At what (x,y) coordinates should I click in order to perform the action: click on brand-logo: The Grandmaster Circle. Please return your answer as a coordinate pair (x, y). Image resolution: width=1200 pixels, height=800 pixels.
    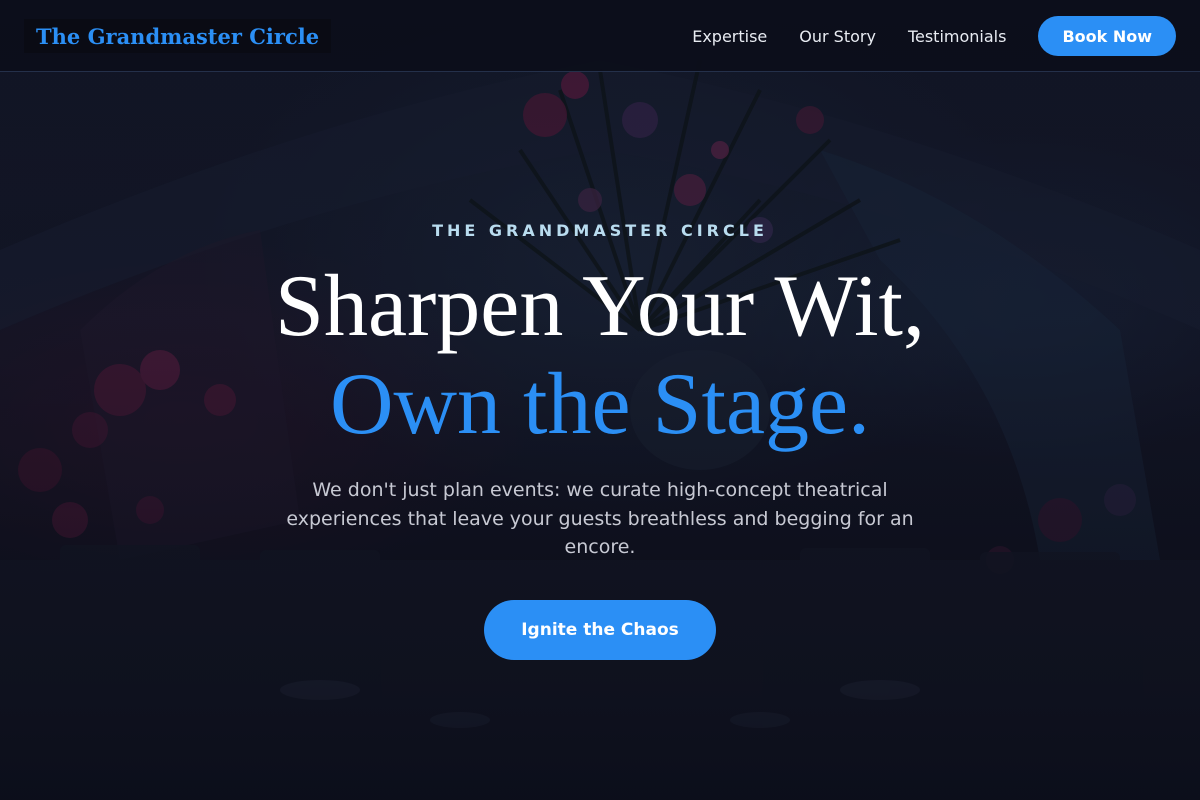
    Looking at the image, I should click on (178, 36).